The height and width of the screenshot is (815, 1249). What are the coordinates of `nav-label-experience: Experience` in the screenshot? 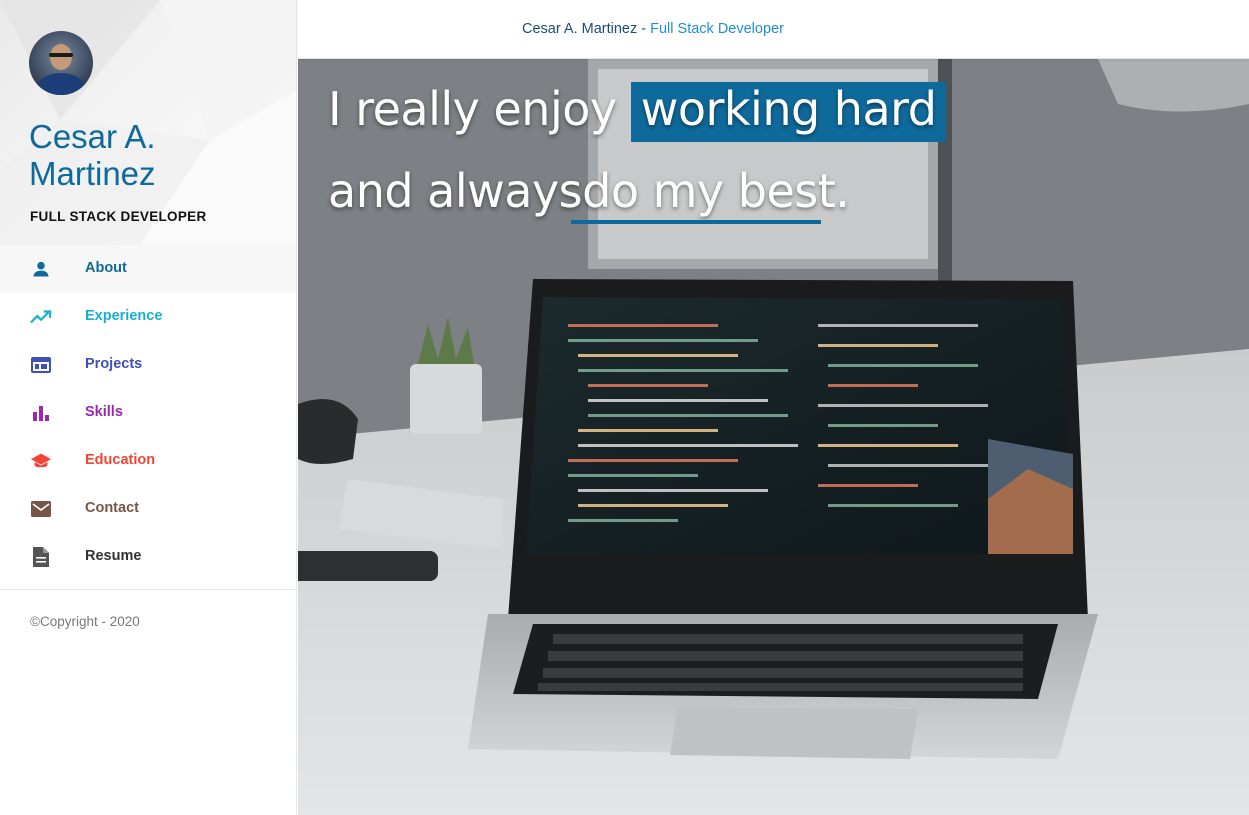 It's located at (124, 316).